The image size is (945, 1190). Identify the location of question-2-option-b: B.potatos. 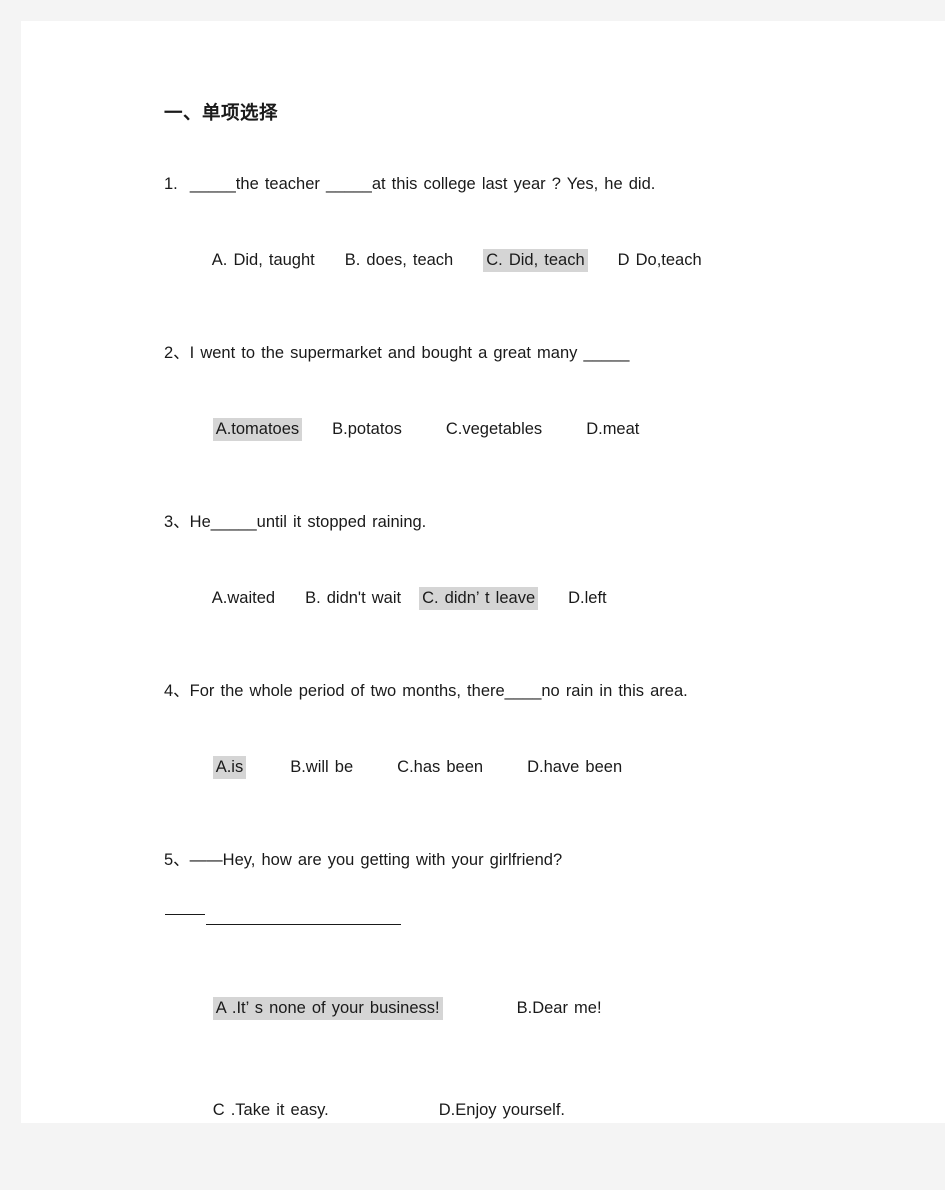
(367, 429).